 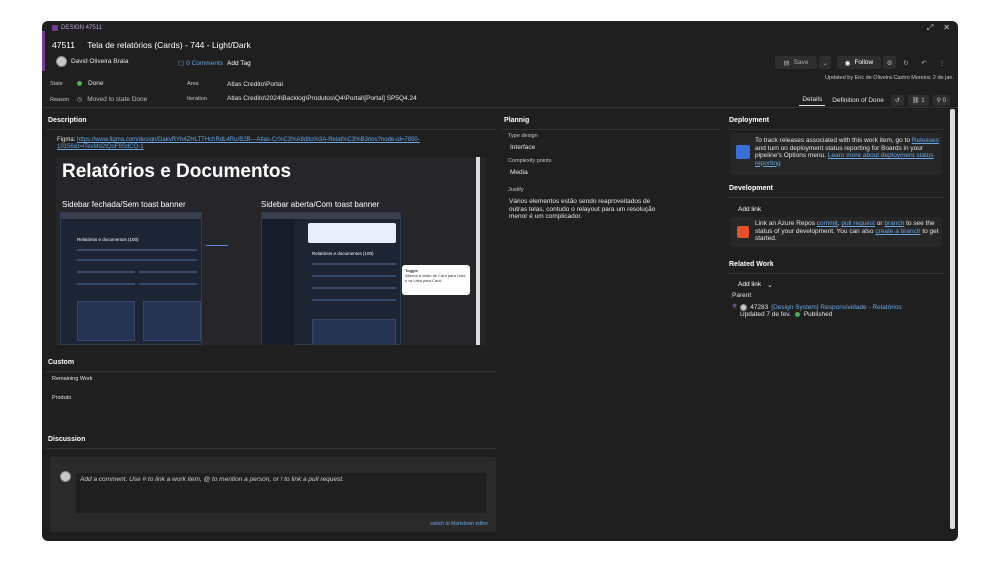 What do you see at coordinates (827, 223) in the screenshot?
I see `commit-link: commit` at bounding box center [827, 223].